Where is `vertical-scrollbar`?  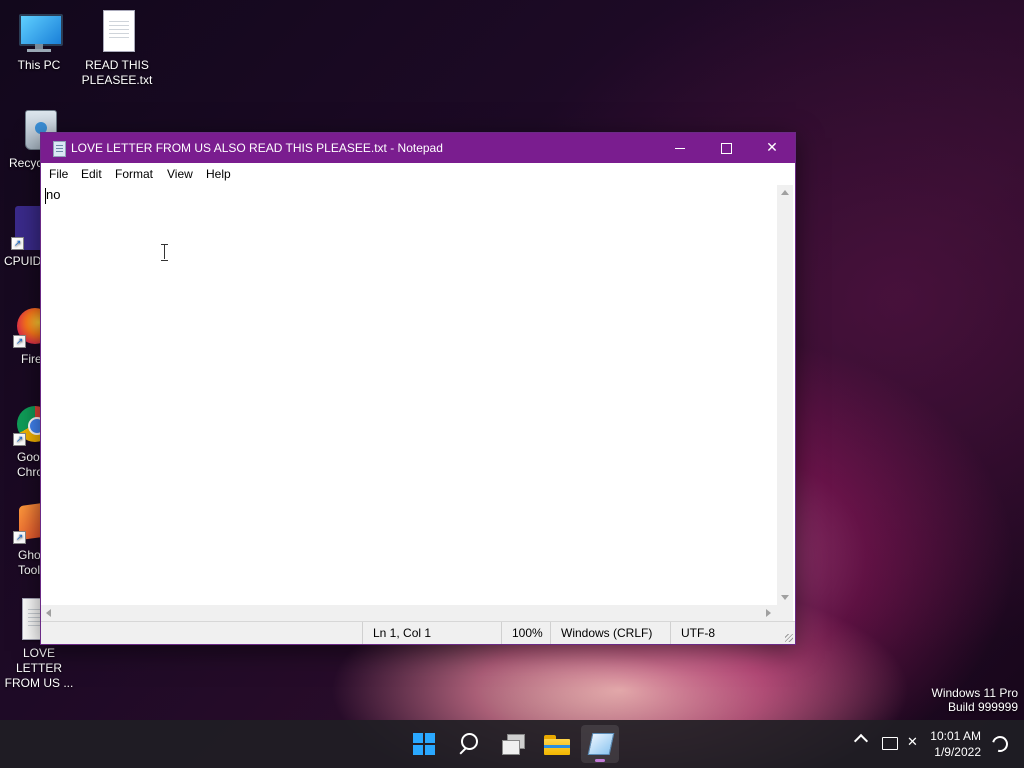
vertical-scrollbar is located at coordinates (785, 395).